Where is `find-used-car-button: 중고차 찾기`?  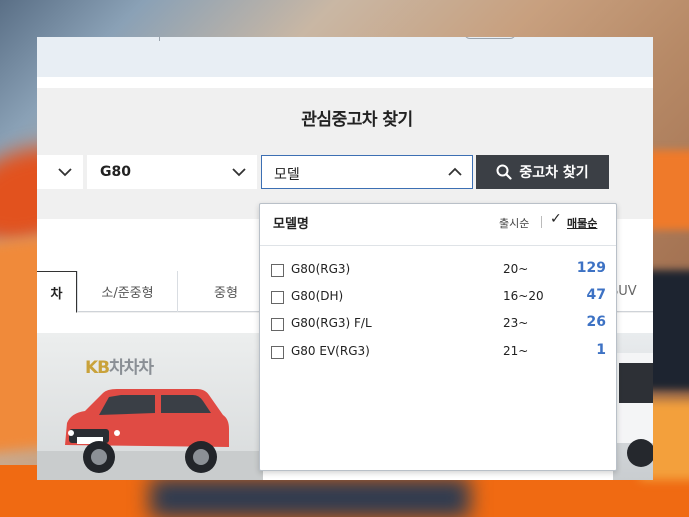
find-used-car-button: 중고차 찾기 is located at coordinates (542, 172).